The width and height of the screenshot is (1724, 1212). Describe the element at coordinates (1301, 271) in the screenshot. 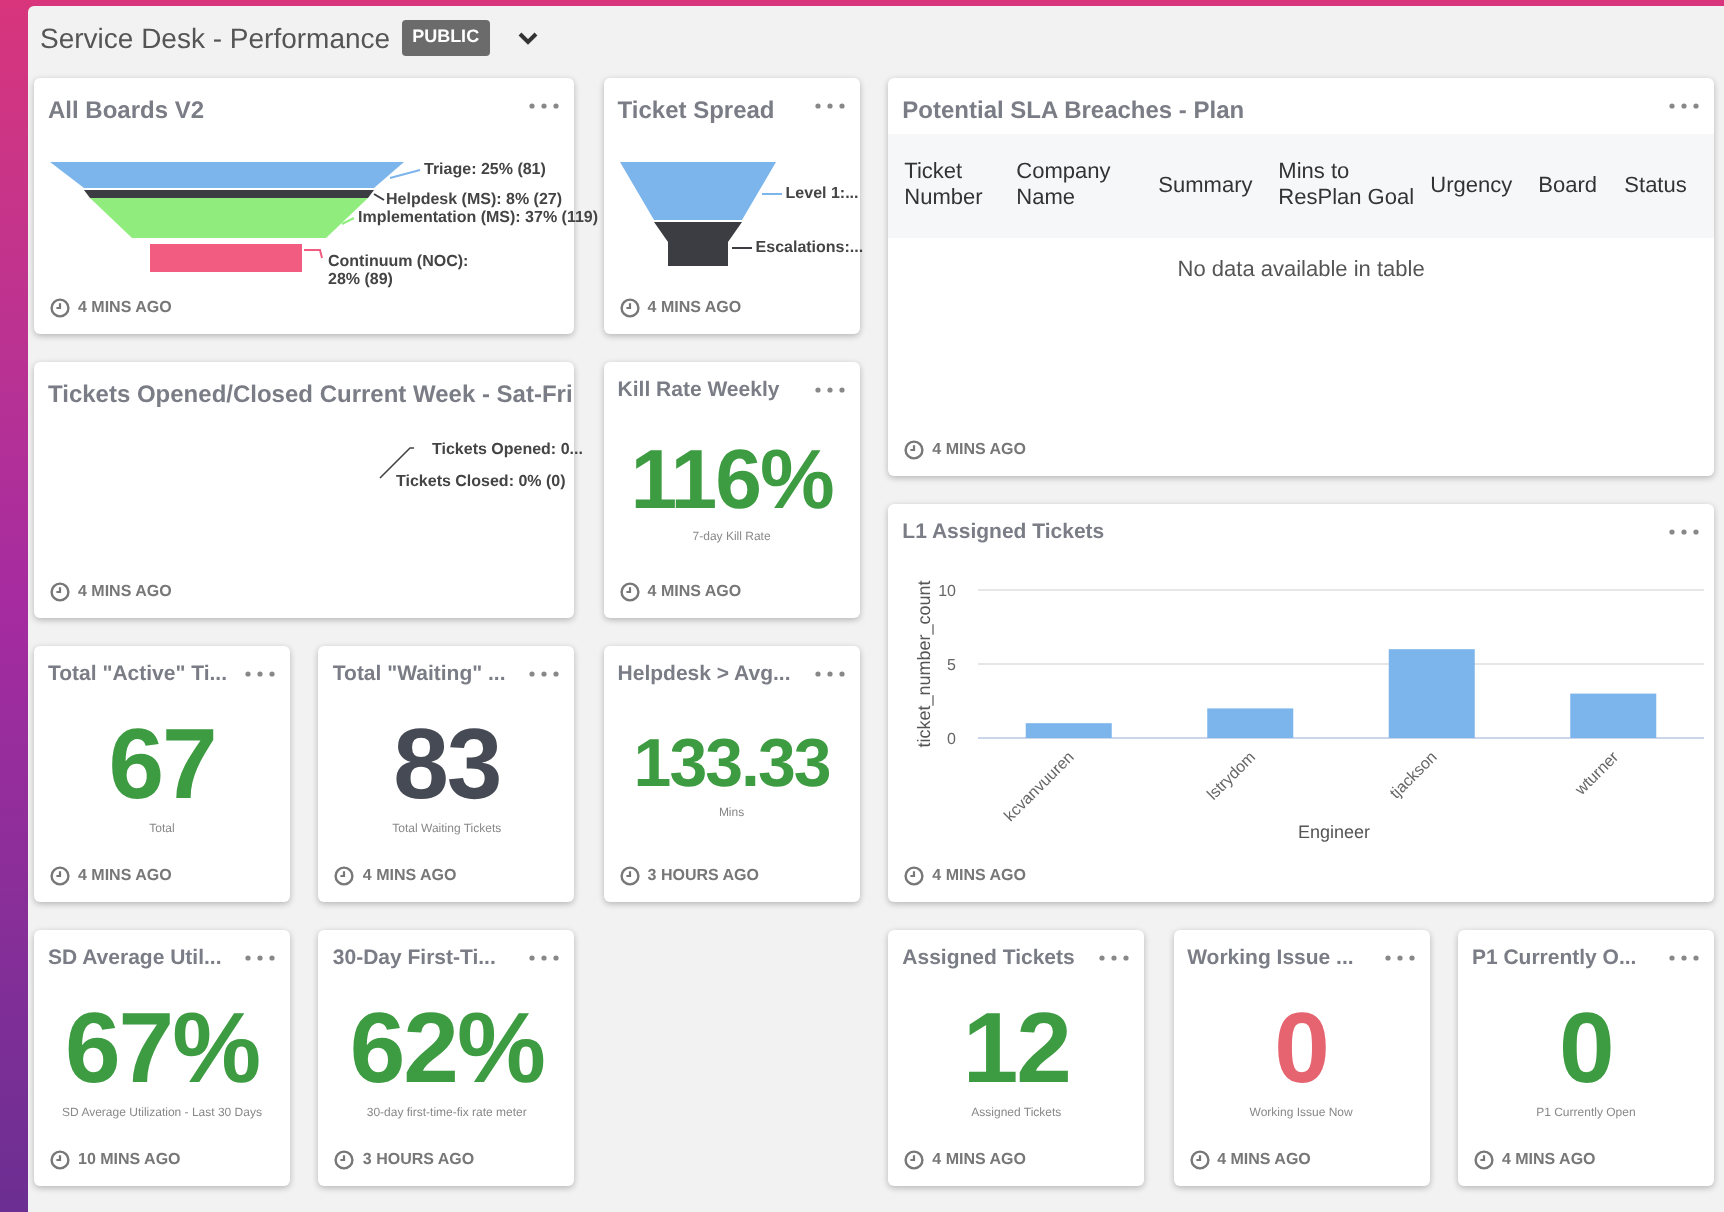

I see `empty-table-message: No data available in table` at that location.